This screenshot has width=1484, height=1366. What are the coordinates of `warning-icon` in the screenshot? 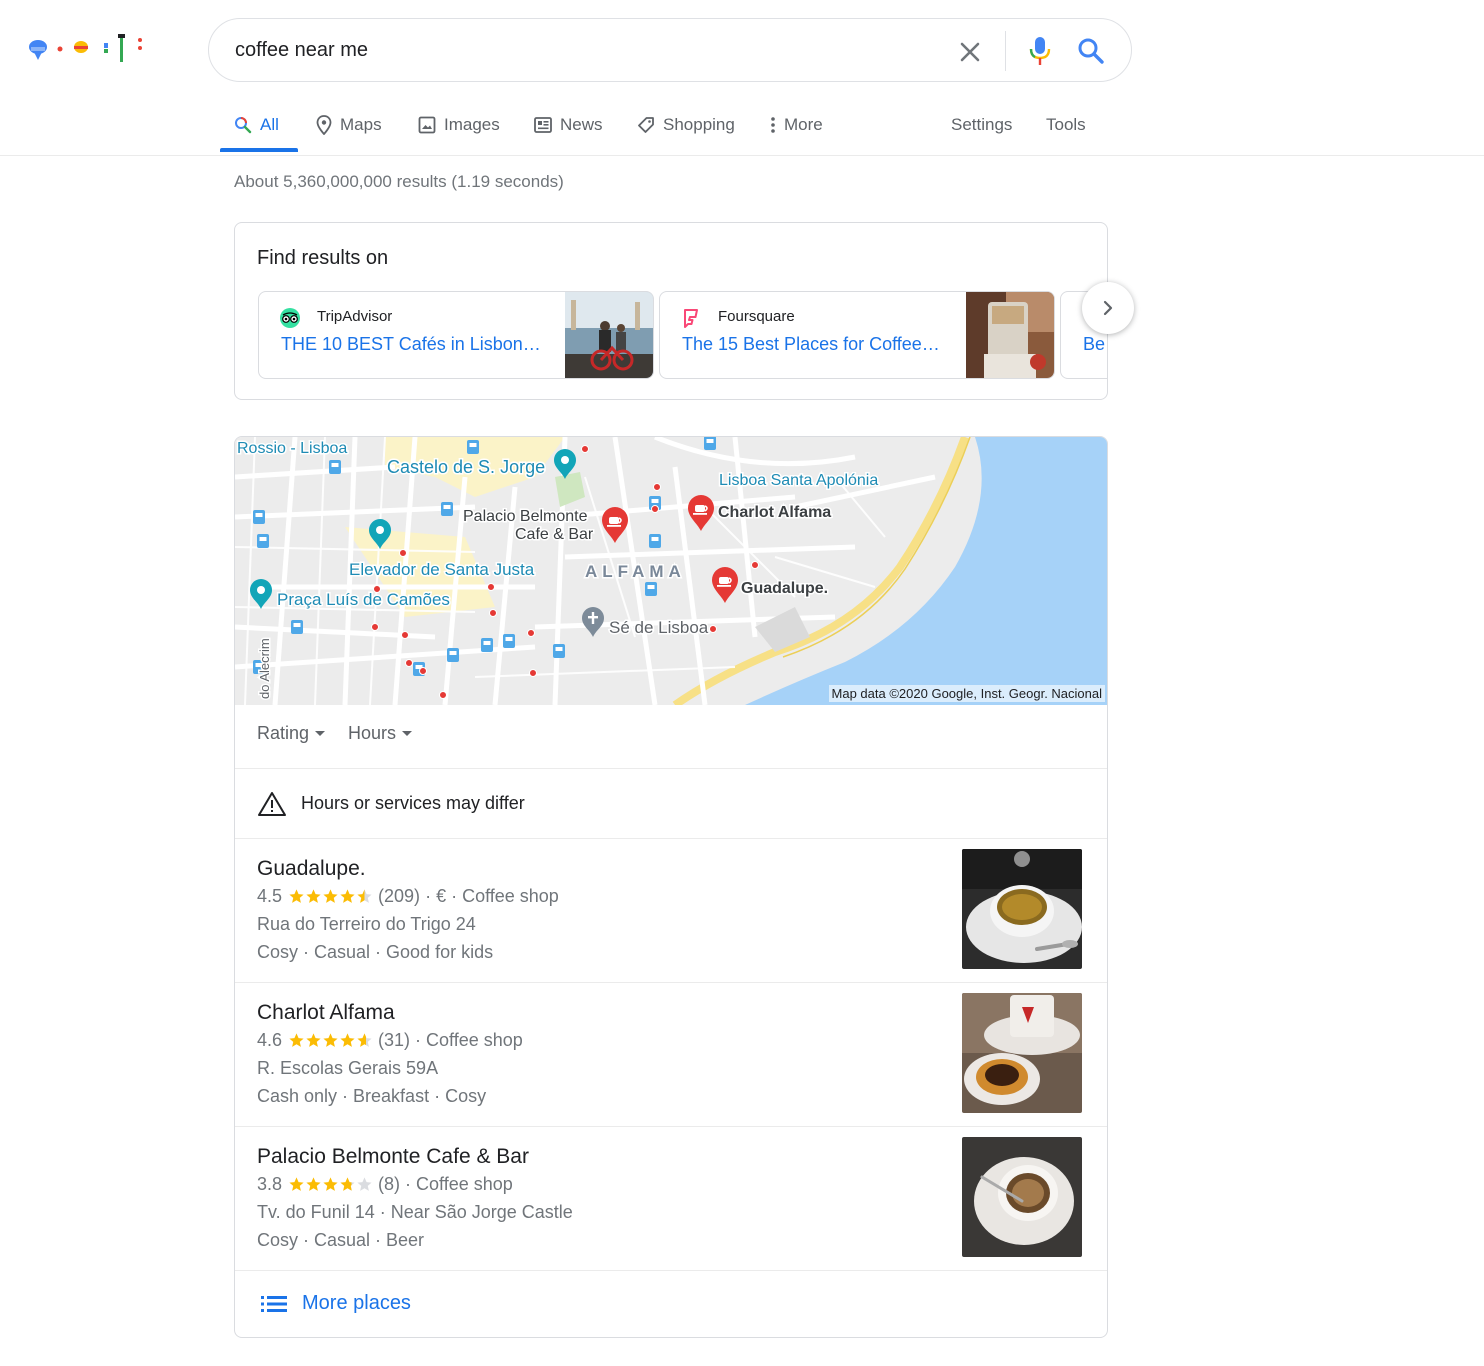 It's located at (272, 804).